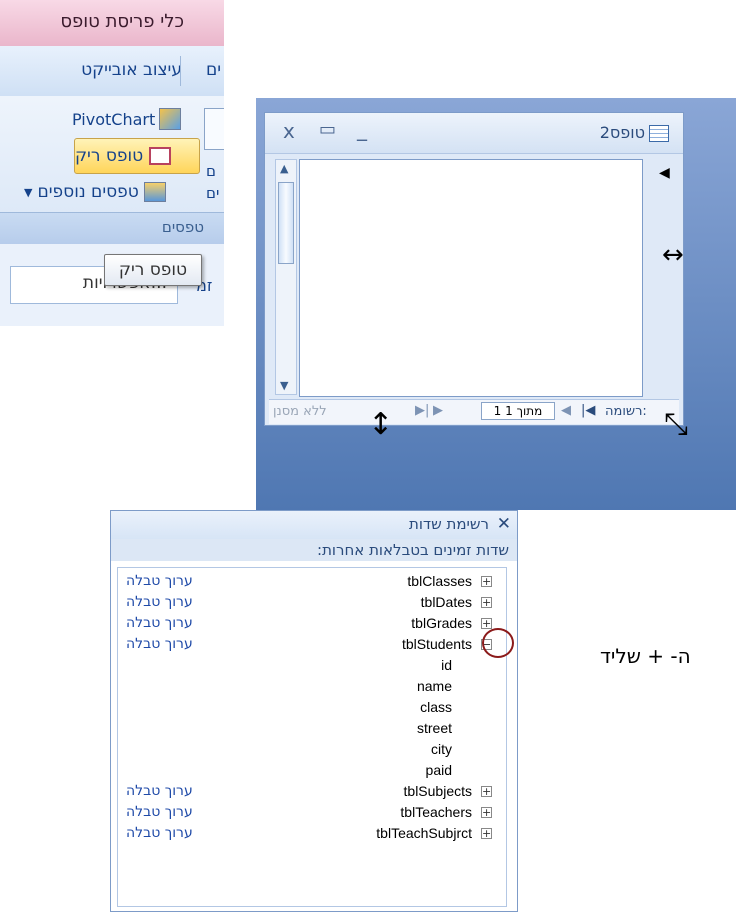 Image resolution: width=736 pixels, height=912 pixels. I want to click on section-header-label: שדות זמינים בטבלאות אחרות:, so click(413, 550).